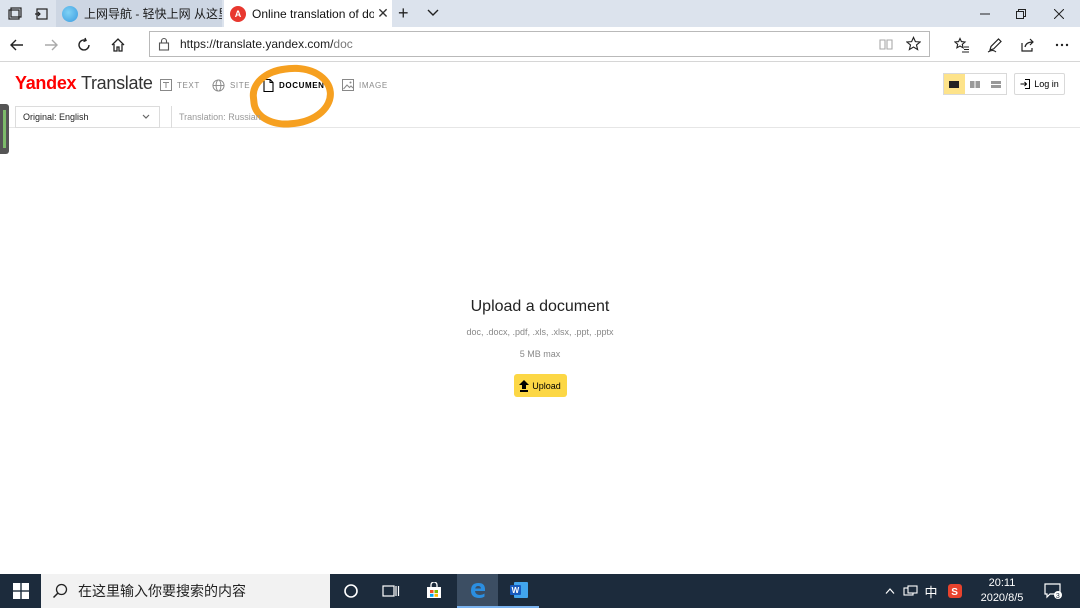 This screenshot has height=608, width=1080. I want to click on browser-nav-bar: https://translate.yandex.com/doc, so click(540, 44).